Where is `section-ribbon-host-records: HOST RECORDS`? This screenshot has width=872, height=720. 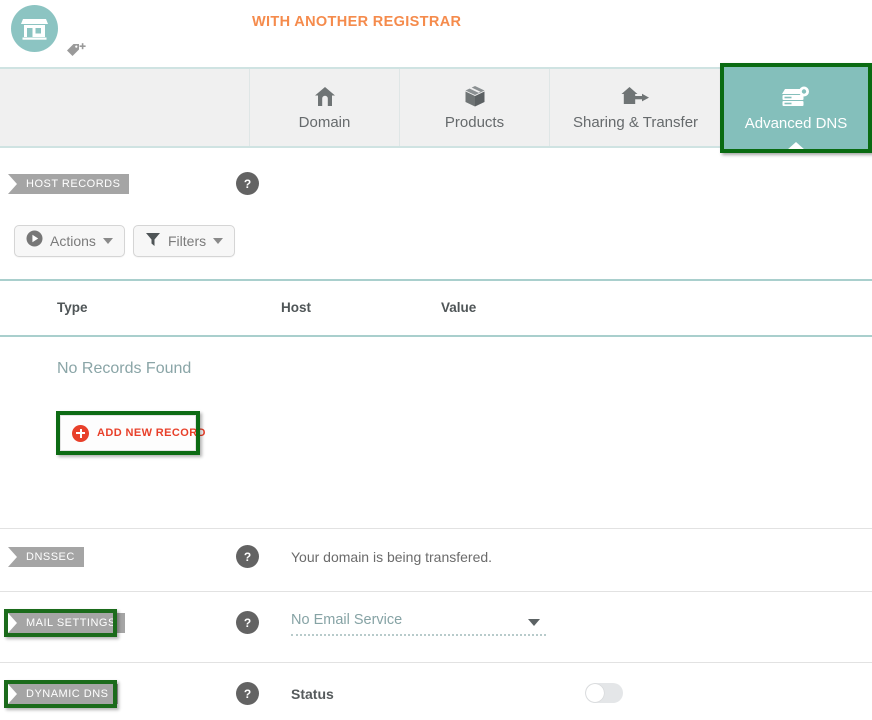
section-ribbon-host-records: HOST RECORDS is located at coordinates (69, 184).